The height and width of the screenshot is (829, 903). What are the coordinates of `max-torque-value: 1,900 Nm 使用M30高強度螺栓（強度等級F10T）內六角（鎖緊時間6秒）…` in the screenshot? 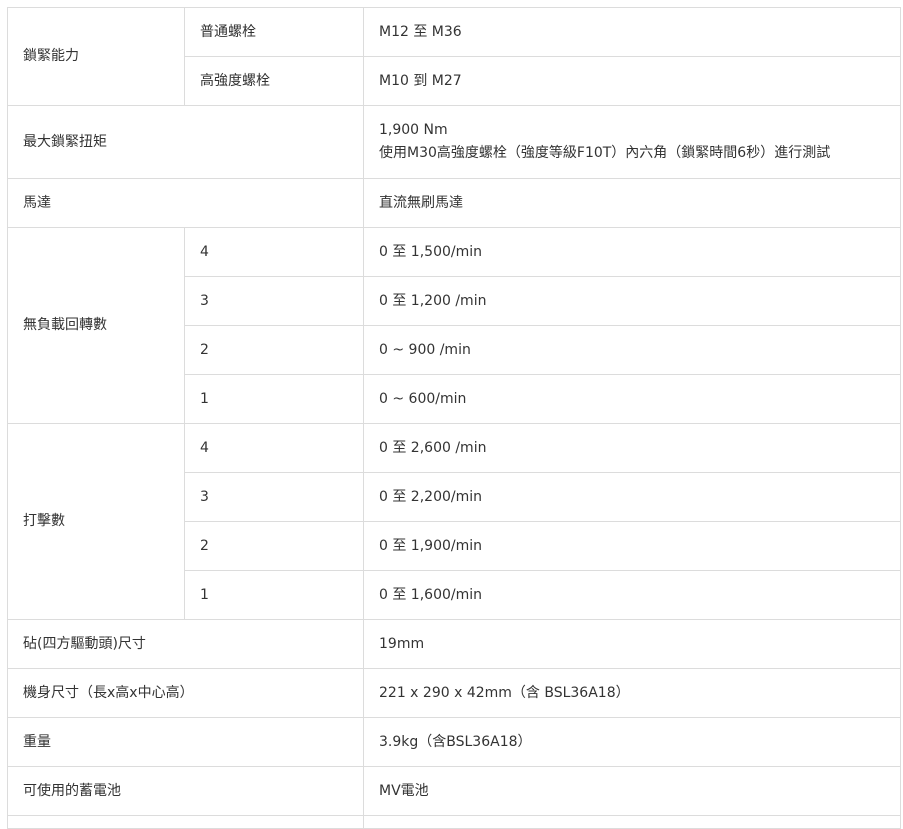 It's located at (632, 142).